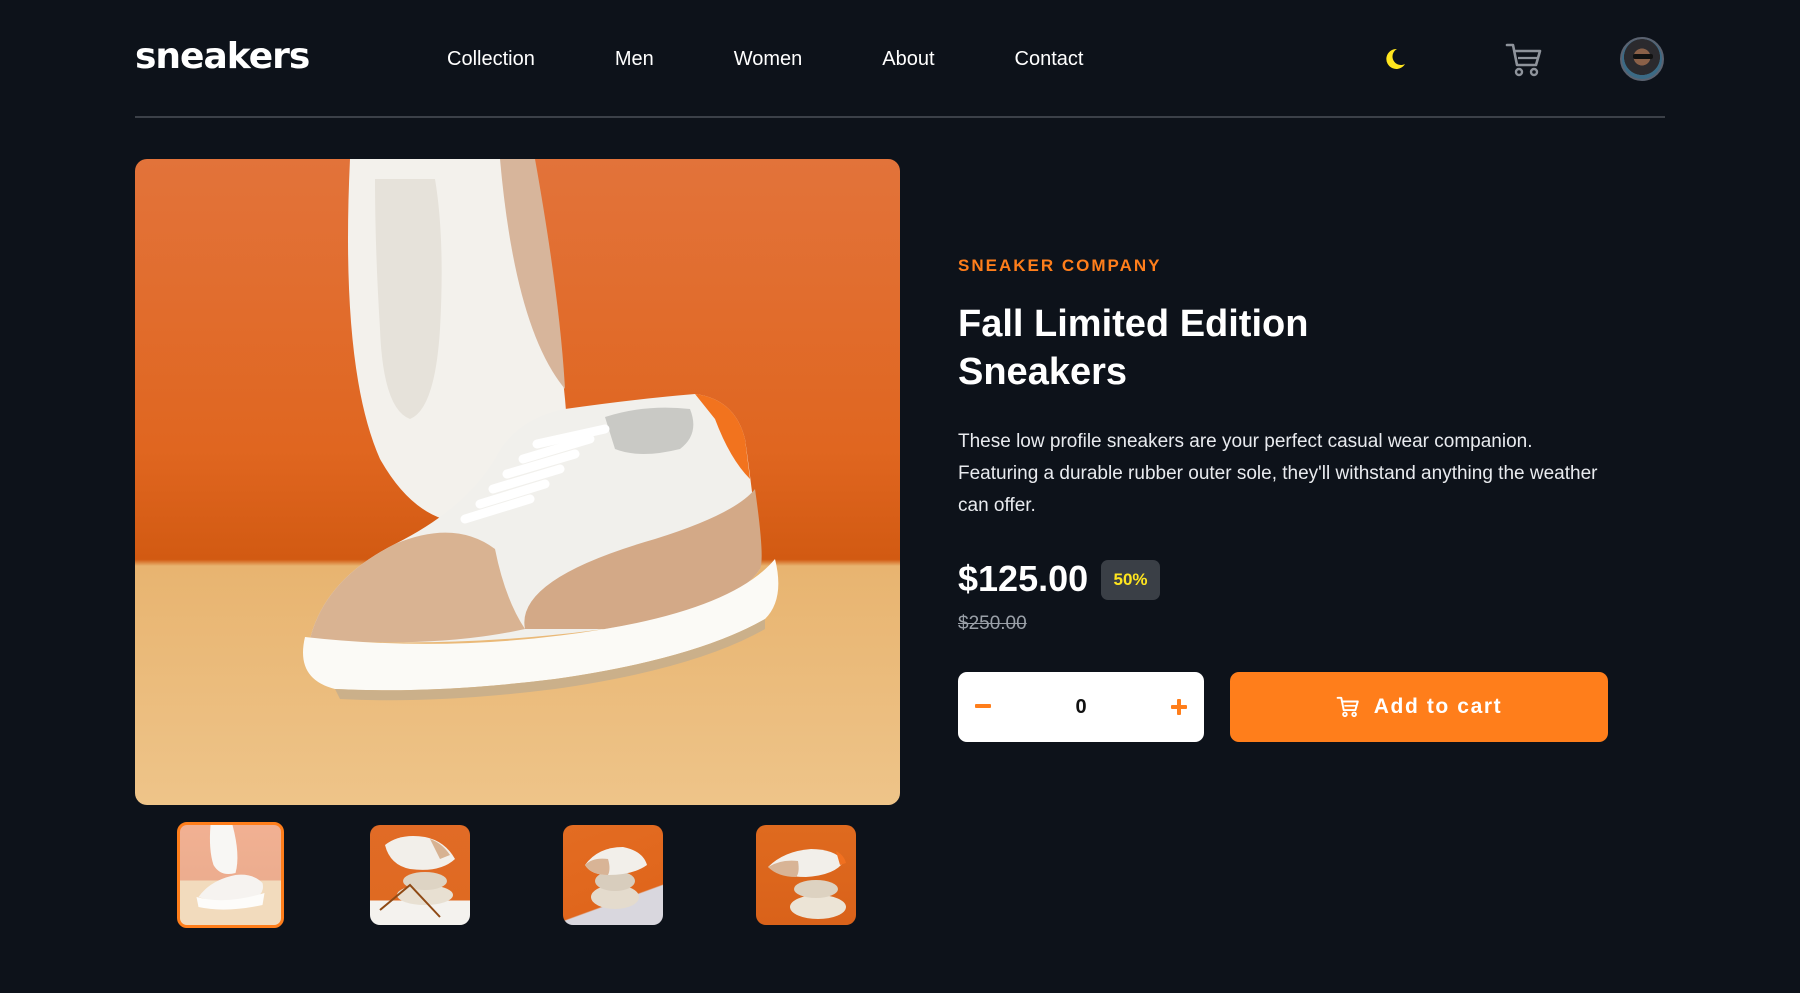  Describe the element at coordinates (1395, 58) in the screenshot. I see `moon-icon` at that location.